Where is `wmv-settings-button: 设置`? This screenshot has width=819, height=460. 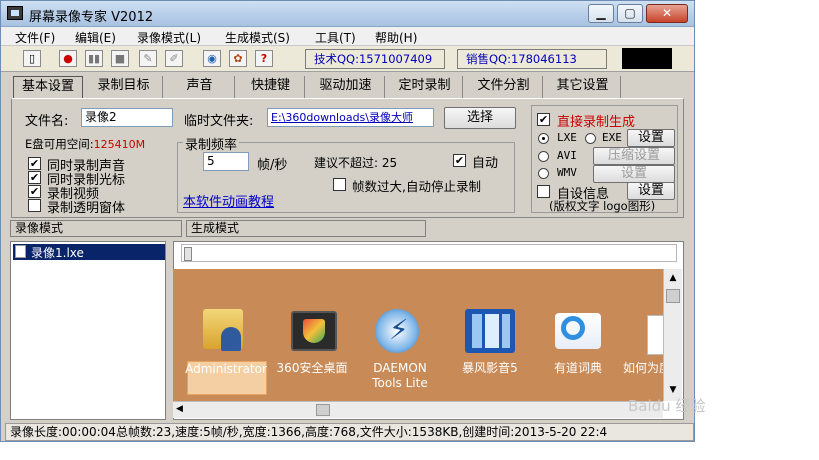 wmv-settings-button: 设置 is located at coordinates (634, 174).